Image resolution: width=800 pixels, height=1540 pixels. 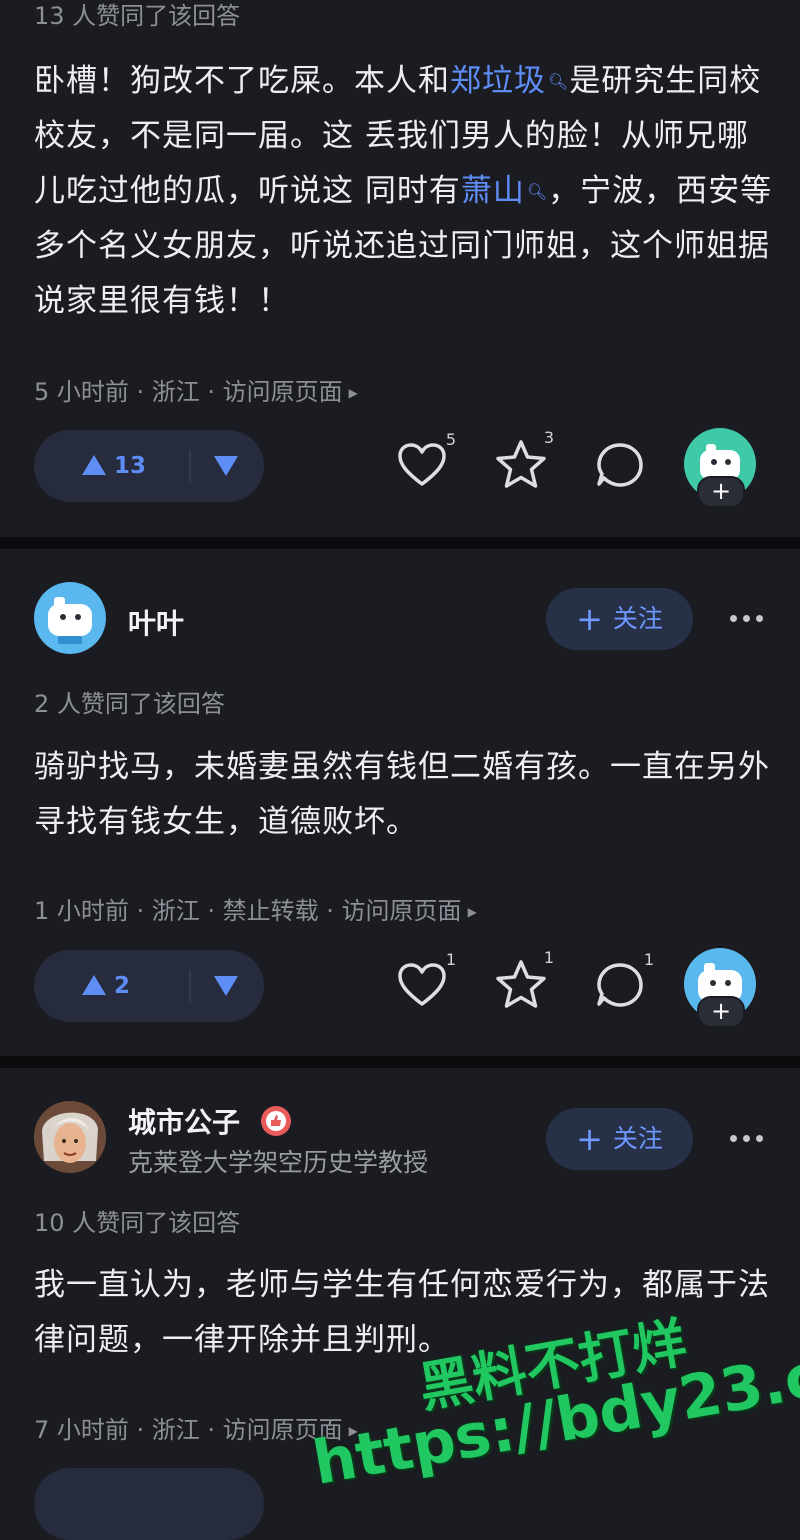 What do you see at coordinates (137, 1223) in the screenshot?
I see `agree-count: 10 人赞同了该回答` at bounding box center [137, 1223].